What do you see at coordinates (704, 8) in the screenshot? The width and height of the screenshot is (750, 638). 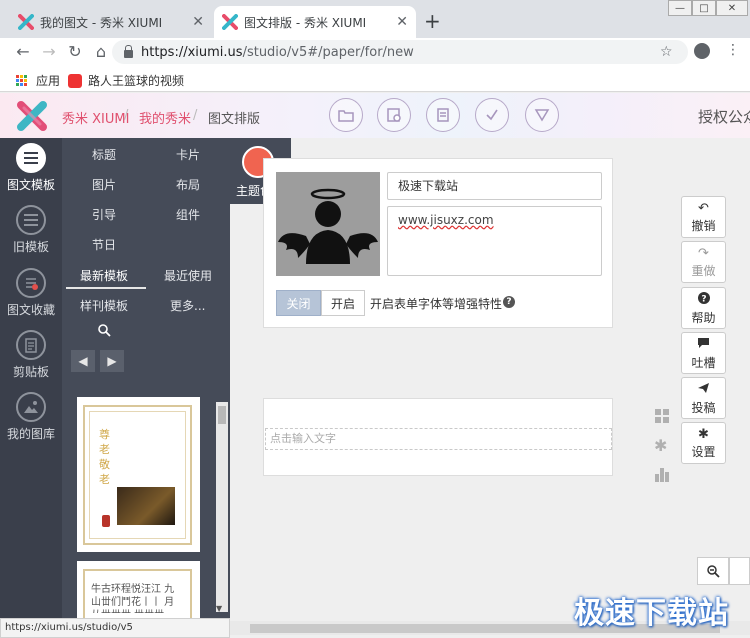 I see `maximize-button: □` at bounding box center [704, 8].